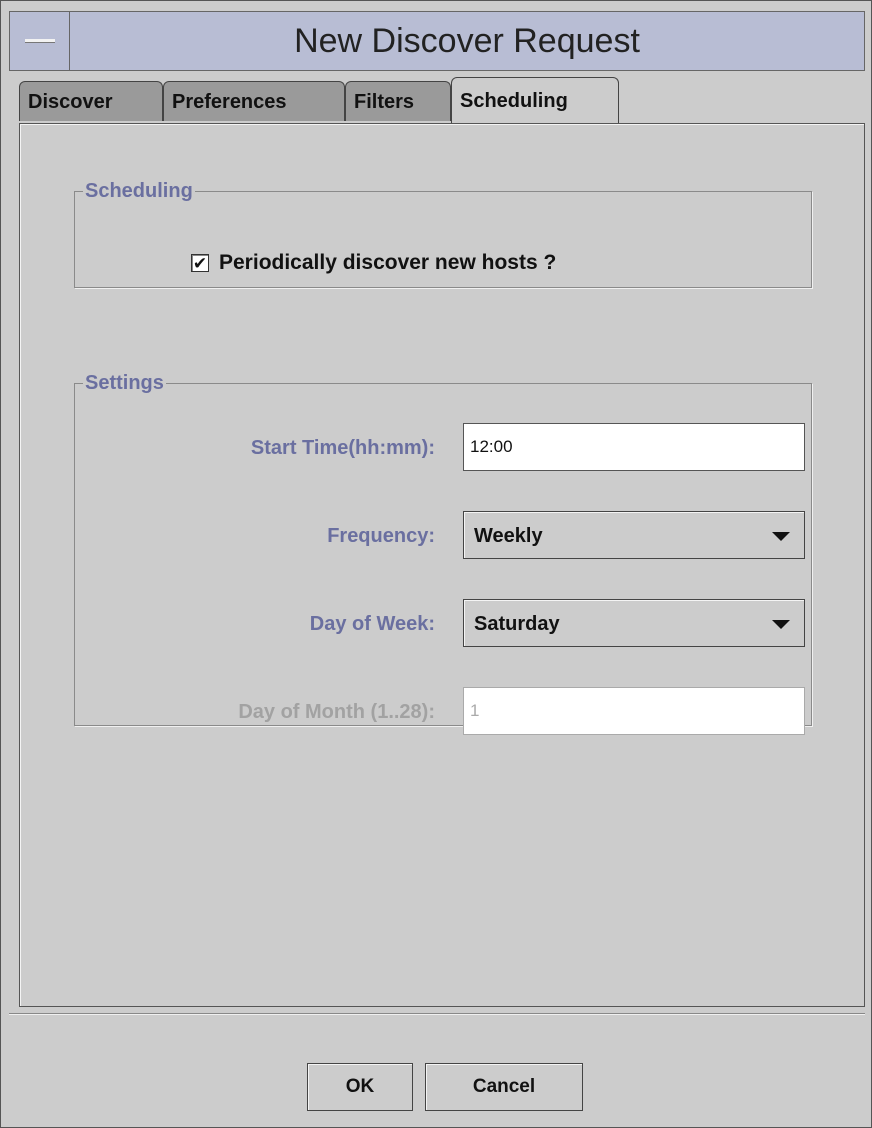  Describe the element at coordinates (634, 623) in the screenshot. I see `day-of-week-select: Saturday` at that location.